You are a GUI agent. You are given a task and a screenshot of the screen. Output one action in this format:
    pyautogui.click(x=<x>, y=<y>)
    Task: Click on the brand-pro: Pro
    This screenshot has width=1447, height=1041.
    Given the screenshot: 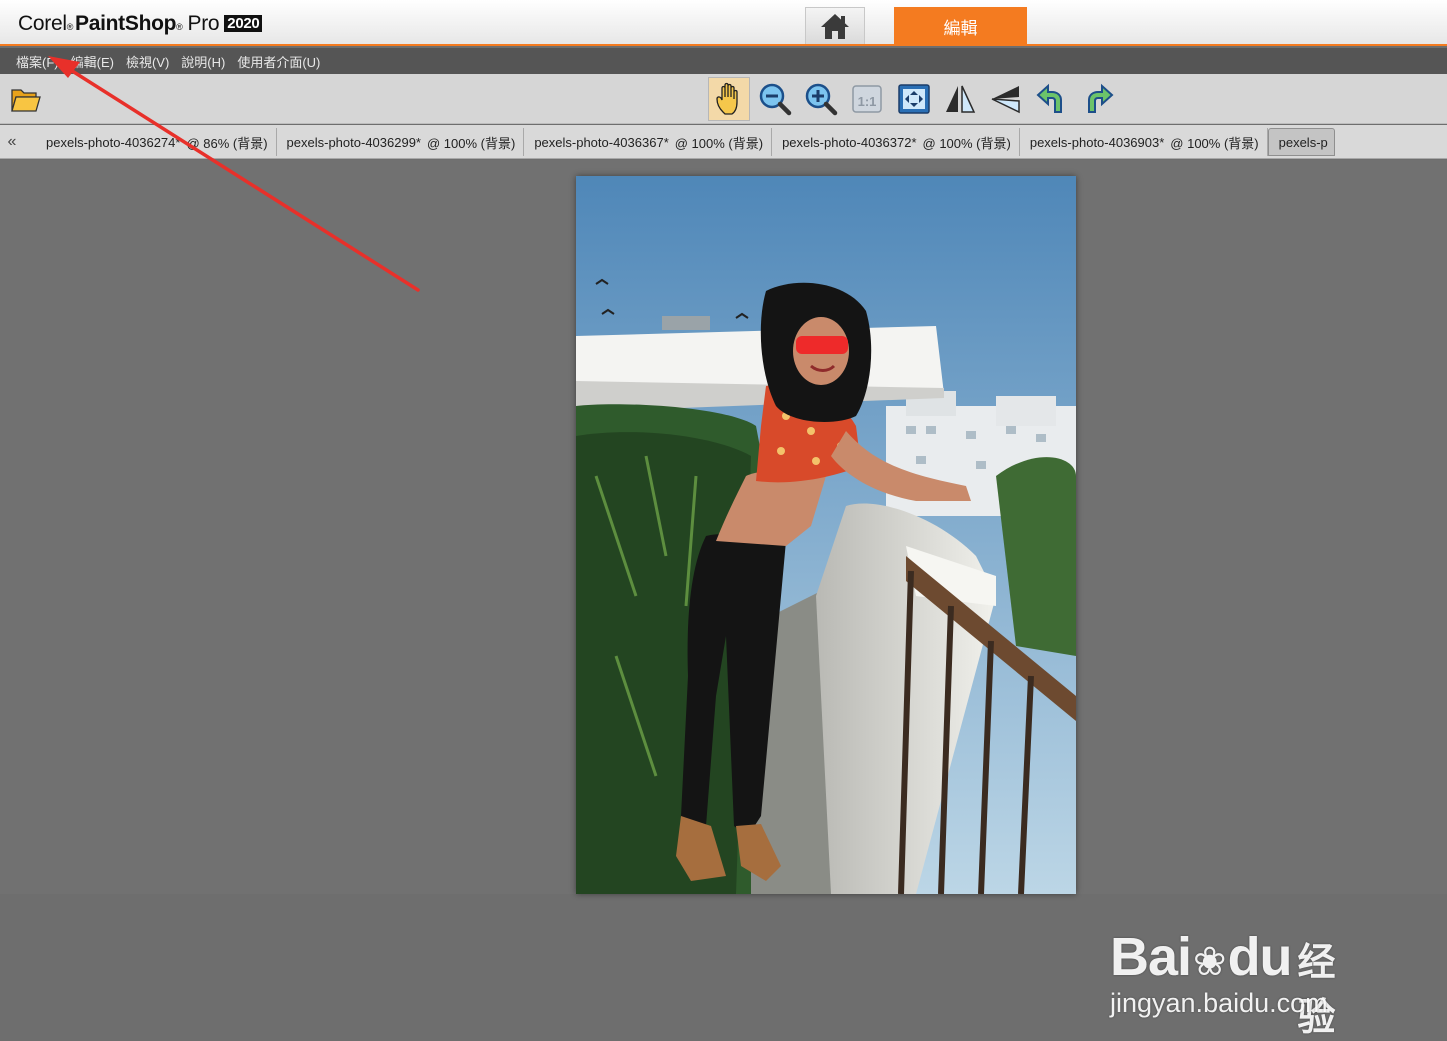 What is the action you would take?
    pyautogui.click(x=203, y=23)
    